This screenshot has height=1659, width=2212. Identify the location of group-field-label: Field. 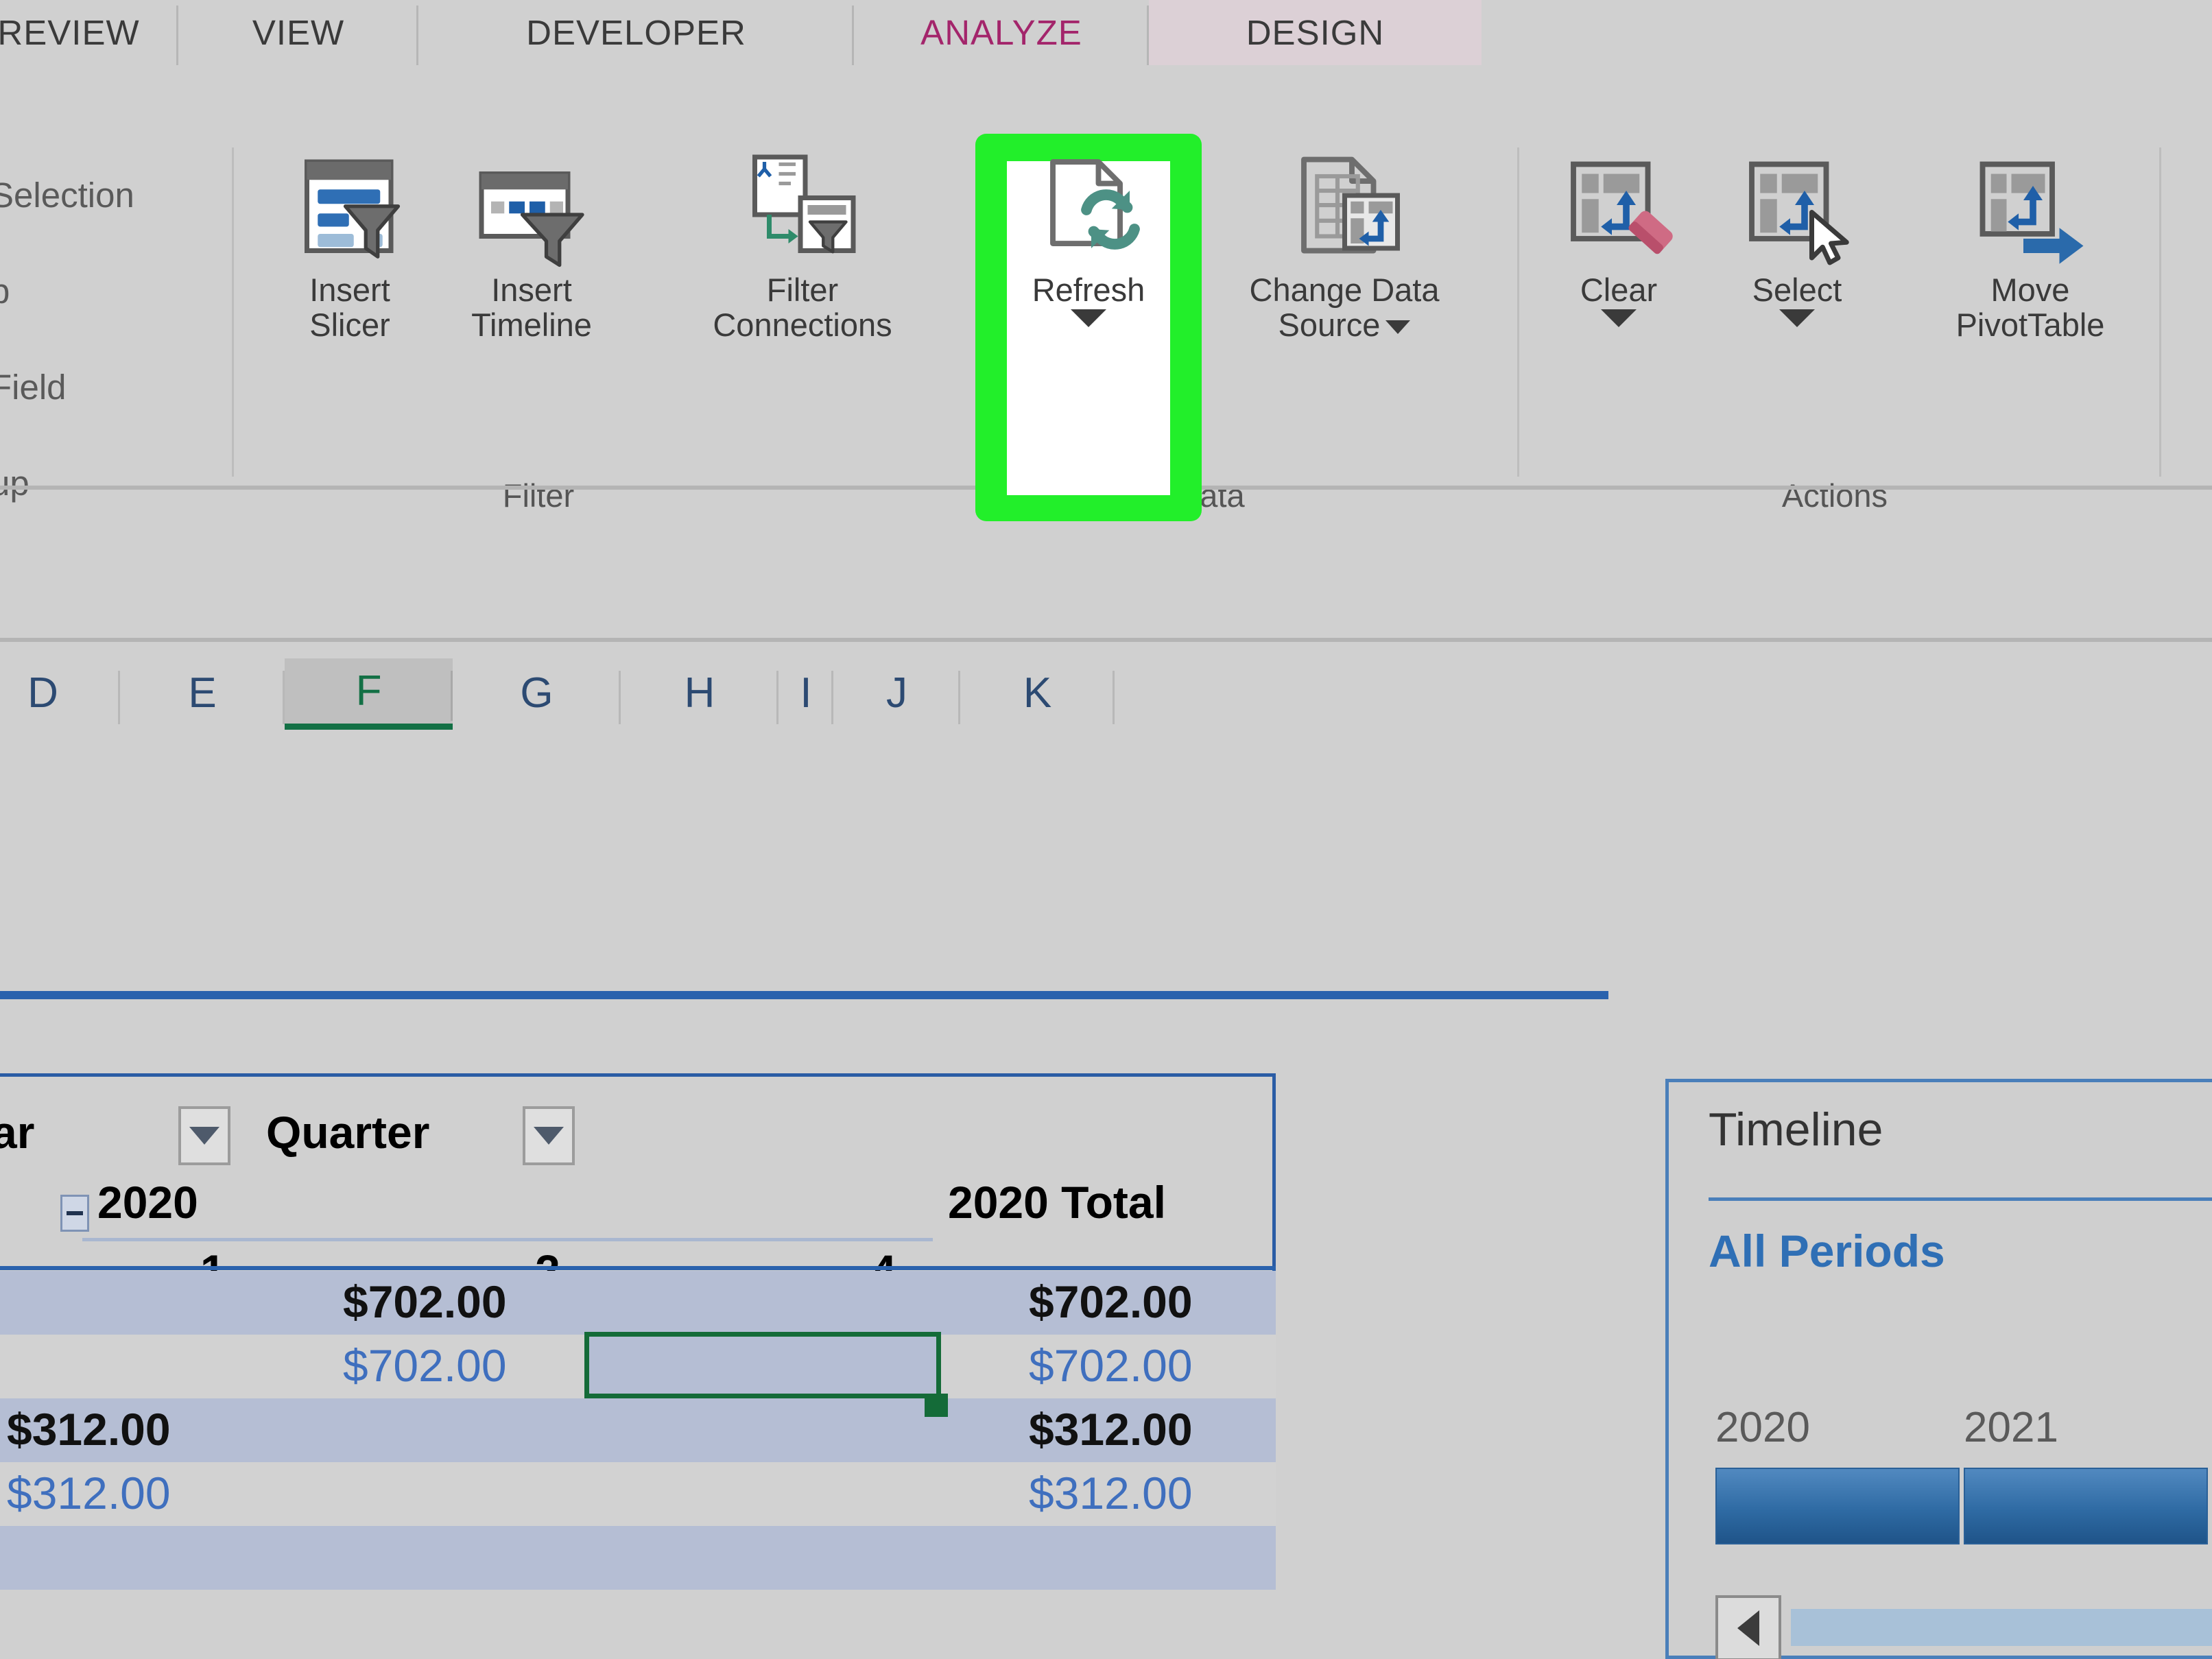
(33, 387).